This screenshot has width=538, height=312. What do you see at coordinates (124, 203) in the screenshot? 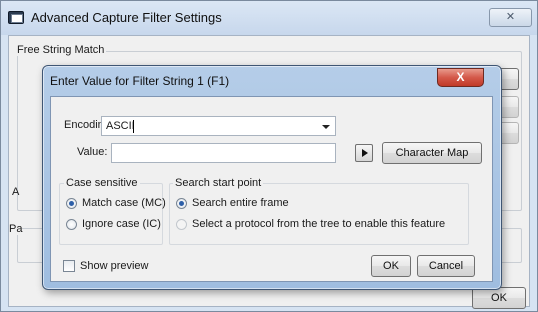
I see `match-case-label: Match case (MC)` at bounding box center [124, 203].